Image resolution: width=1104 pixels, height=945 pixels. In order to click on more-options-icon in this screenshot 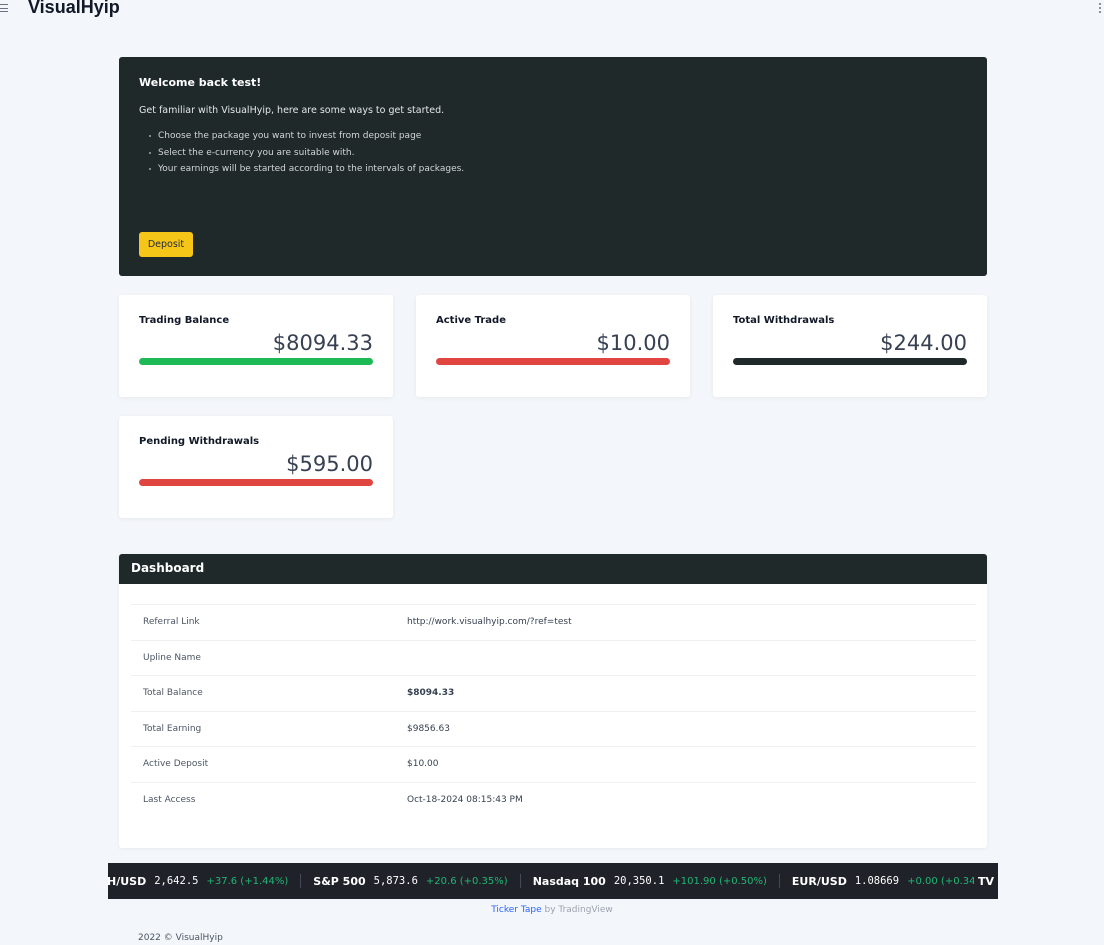, I will do `click(1100, 8)`.